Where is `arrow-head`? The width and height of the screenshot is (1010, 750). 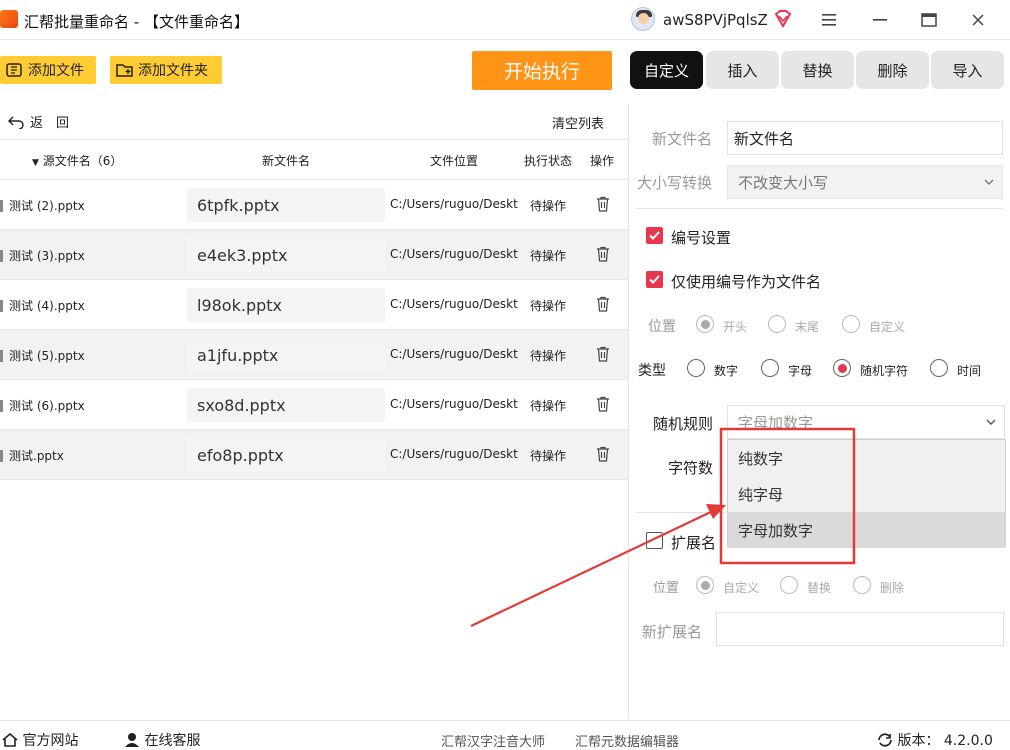 arrow-head is located at coordinates (716, 511).